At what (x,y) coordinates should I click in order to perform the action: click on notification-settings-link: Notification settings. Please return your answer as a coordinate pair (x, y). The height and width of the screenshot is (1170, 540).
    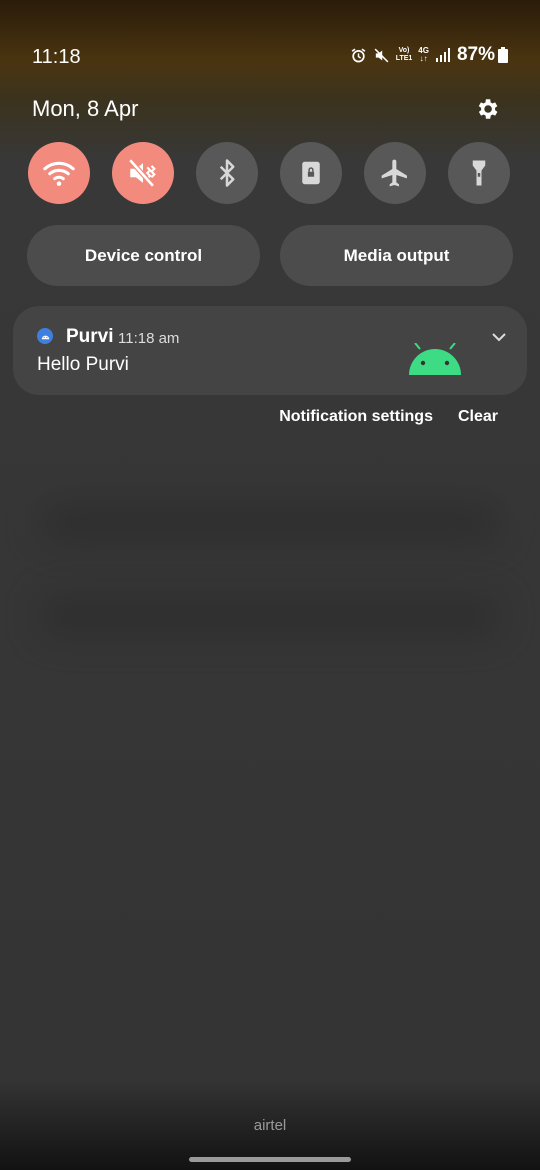
    Looking at the image, I should click on (356, 417).